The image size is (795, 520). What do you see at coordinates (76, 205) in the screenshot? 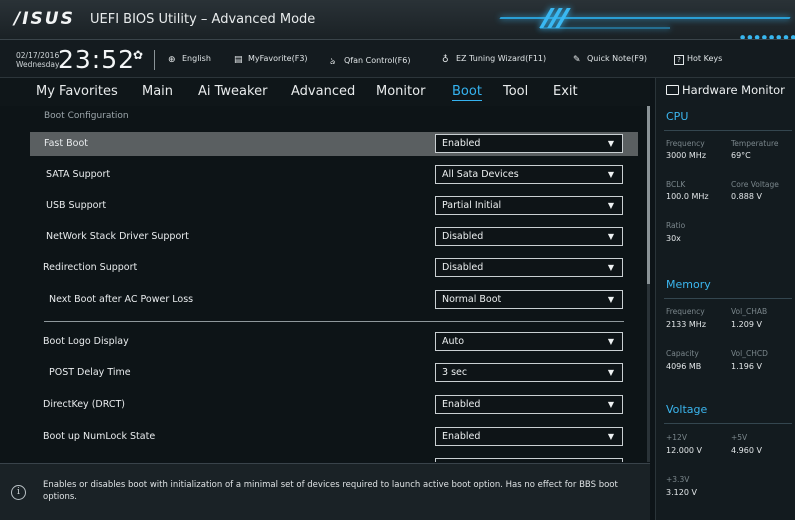
I see `setting-label: USB Support` at bounding box center [76, 205].